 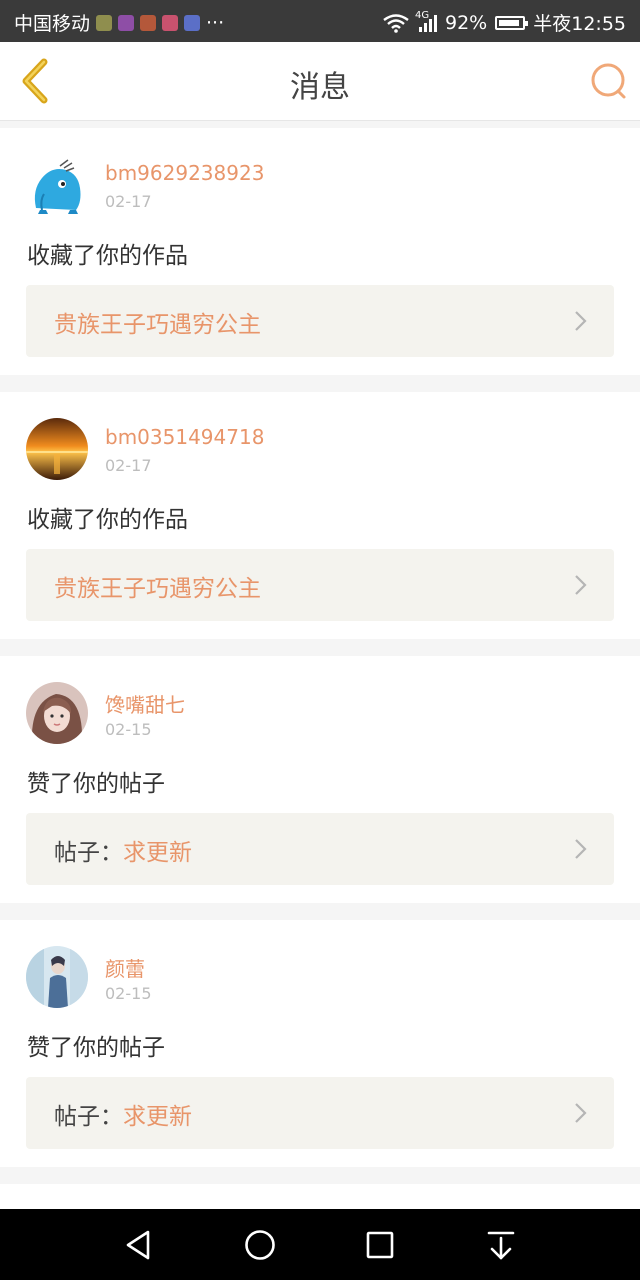 What do you see at coordinates (184, 173) in the screenshot?
I see `username: bm9629238923` at bounding box center [184, 173].